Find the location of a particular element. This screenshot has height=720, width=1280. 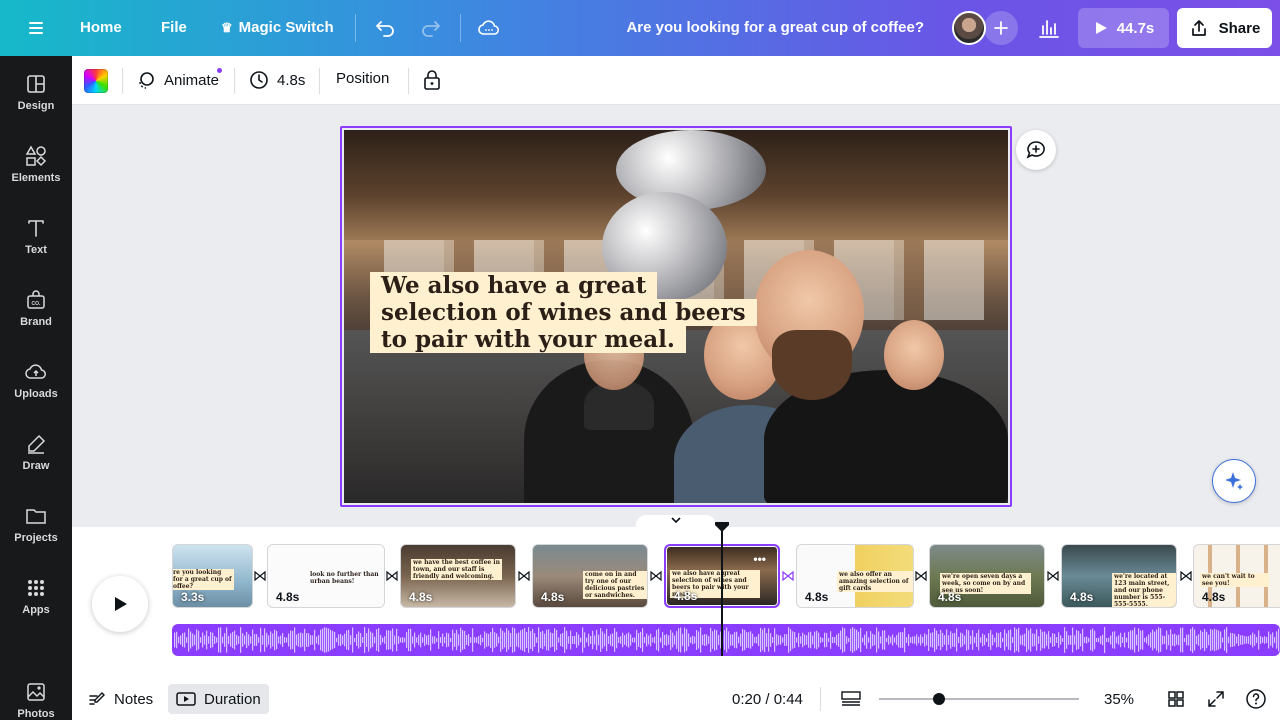

insights-button is located at coordinates (1049, 28).